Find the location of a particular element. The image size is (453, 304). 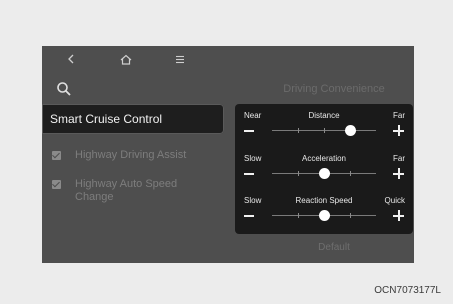

acceleration-increase-button is located at coordinates (398, 173).